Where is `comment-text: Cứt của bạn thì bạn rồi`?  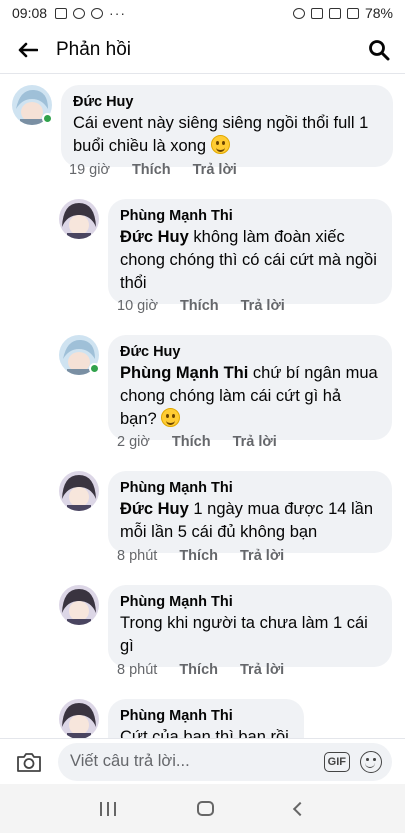
comment-text: Cứt của bạn thì bạn rồi is located at coordinates (204, 733).